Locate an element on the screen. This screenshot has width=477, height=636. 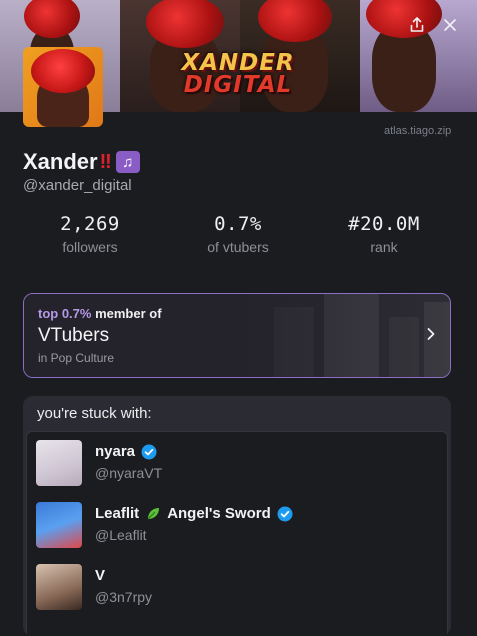
music-notes-emoji: ♫ is located at coordinates (127, 162).